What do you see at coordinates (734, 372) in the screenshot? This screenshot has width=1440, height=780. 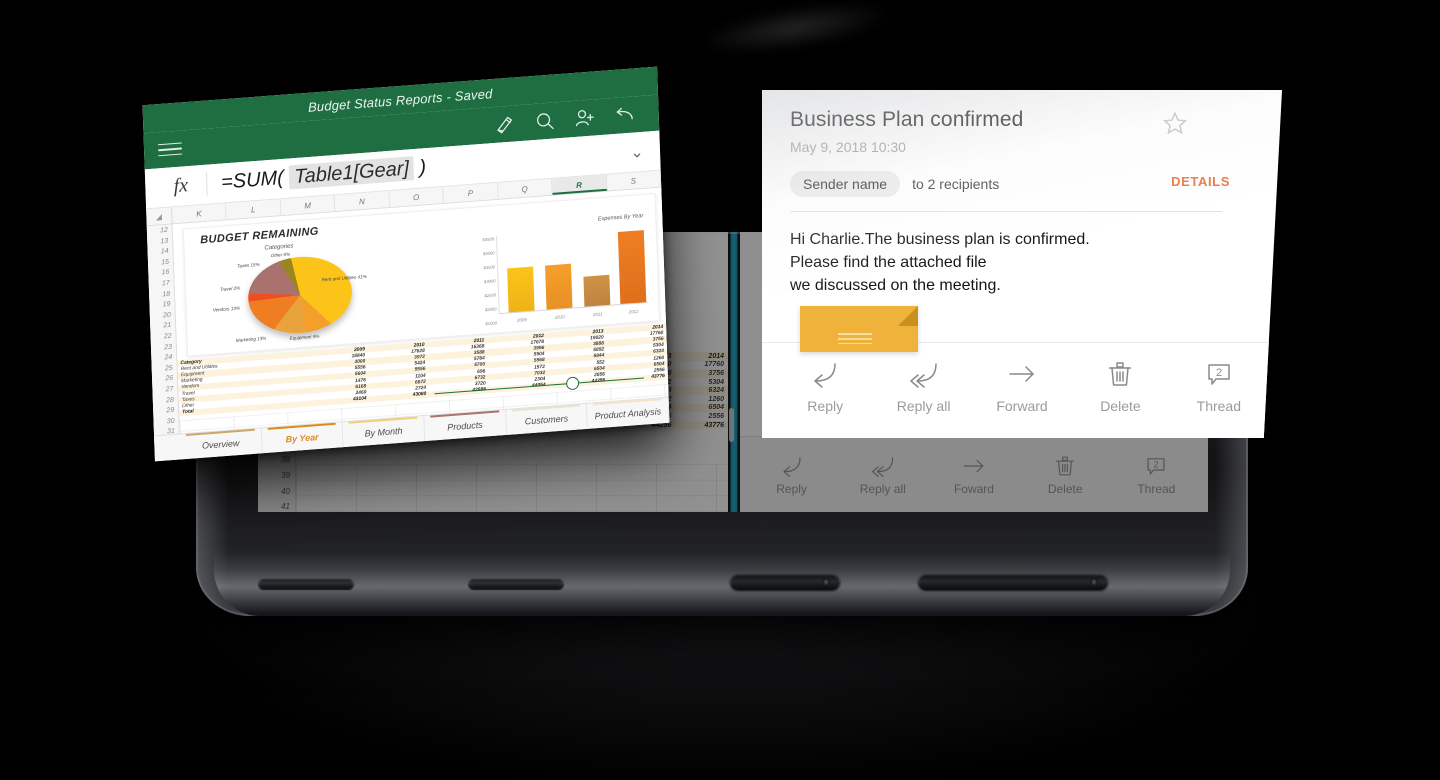 I see `split-screen-divider` at bounding box center [734, 372].